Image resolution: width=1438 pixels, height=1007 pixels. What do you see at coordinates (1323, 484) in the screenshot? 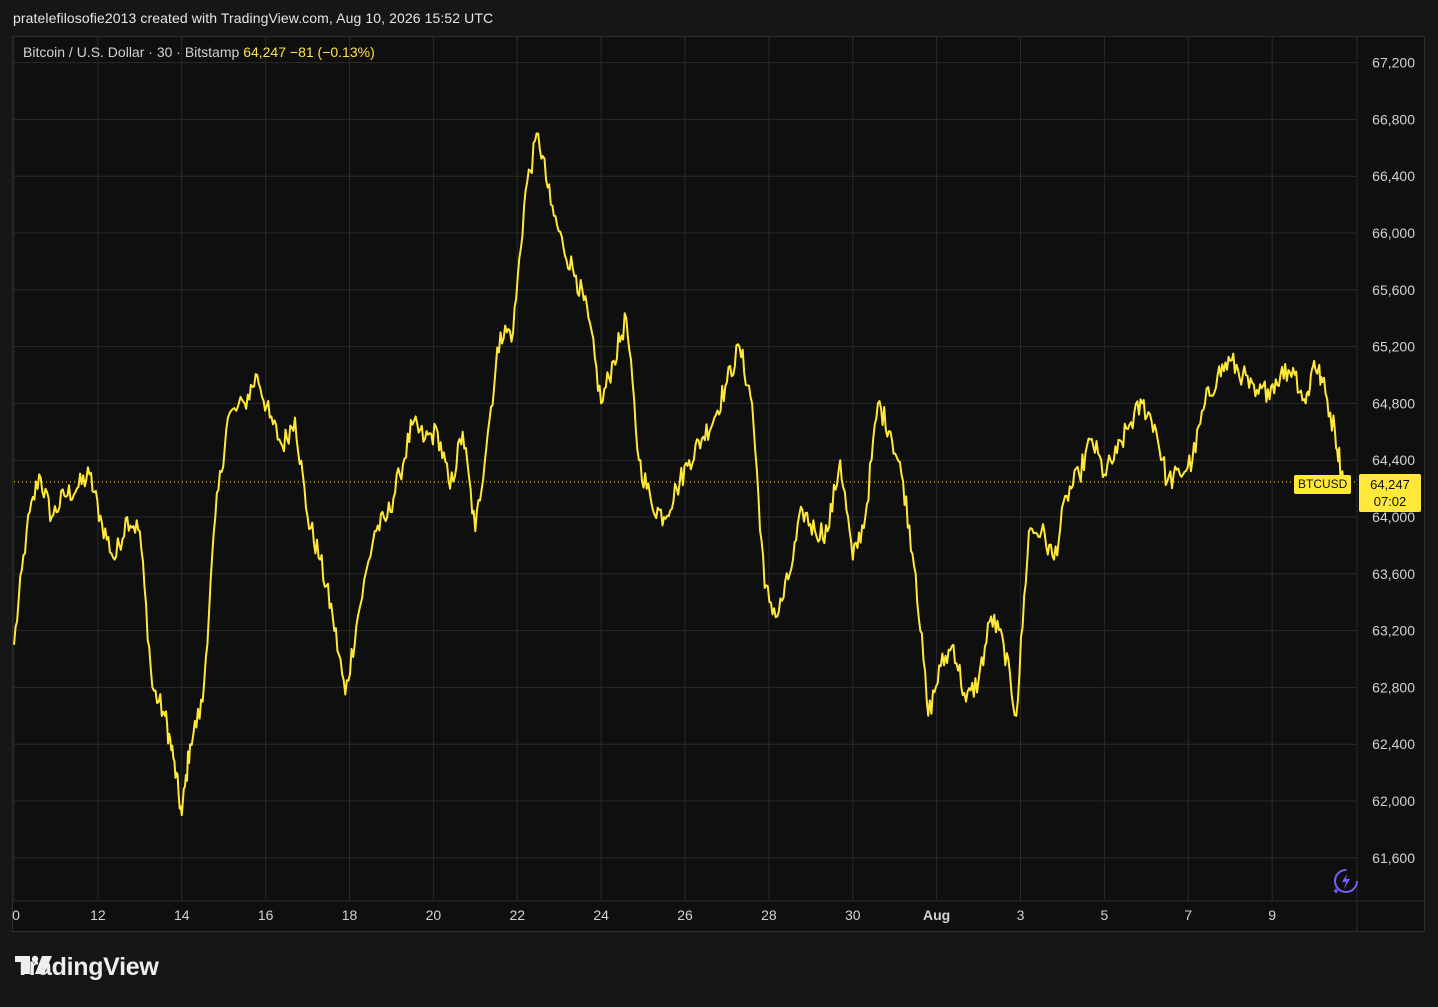
I see `symbol-badge: BTCUSD` at bounding box center [1323, 484].